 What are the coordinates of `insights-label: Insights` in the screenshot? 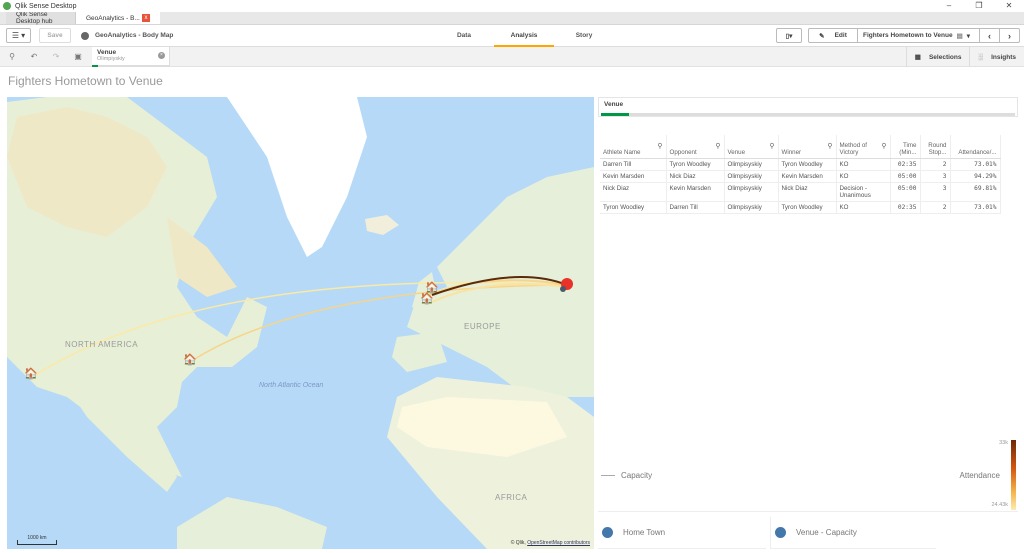 It's located at (1003, 57).